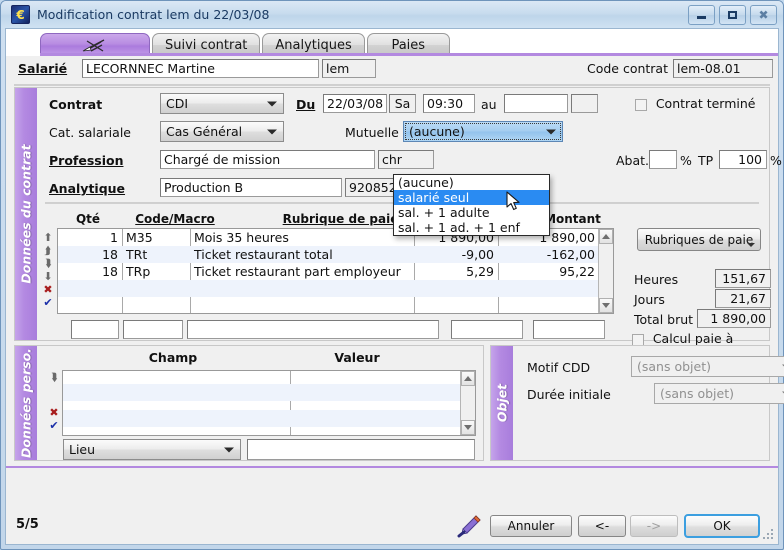 The image size is (784, 550). Describe the element at coordinates (251, 187) in the screenshot. I see `analytique-input: Production B` at that location.